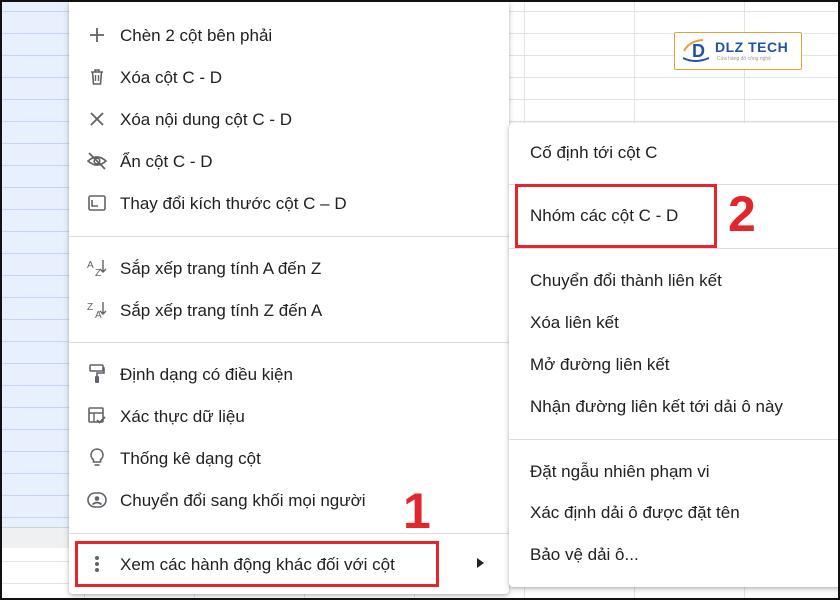 Image resolution: width=840 pixels, height=600 pixels. I want to click on step-2-highlight-box, so click(616, 216).